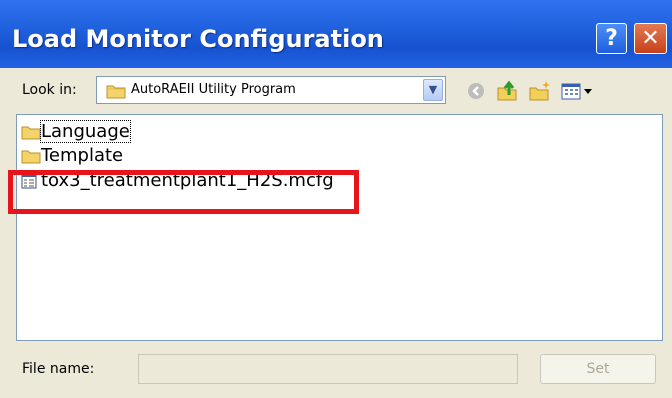 The width and height of the screenshot is (672, 398). Describe the element at coordinates (433, 90) in the screenshot. I see `chevron-down-icon: ▼` at that location.